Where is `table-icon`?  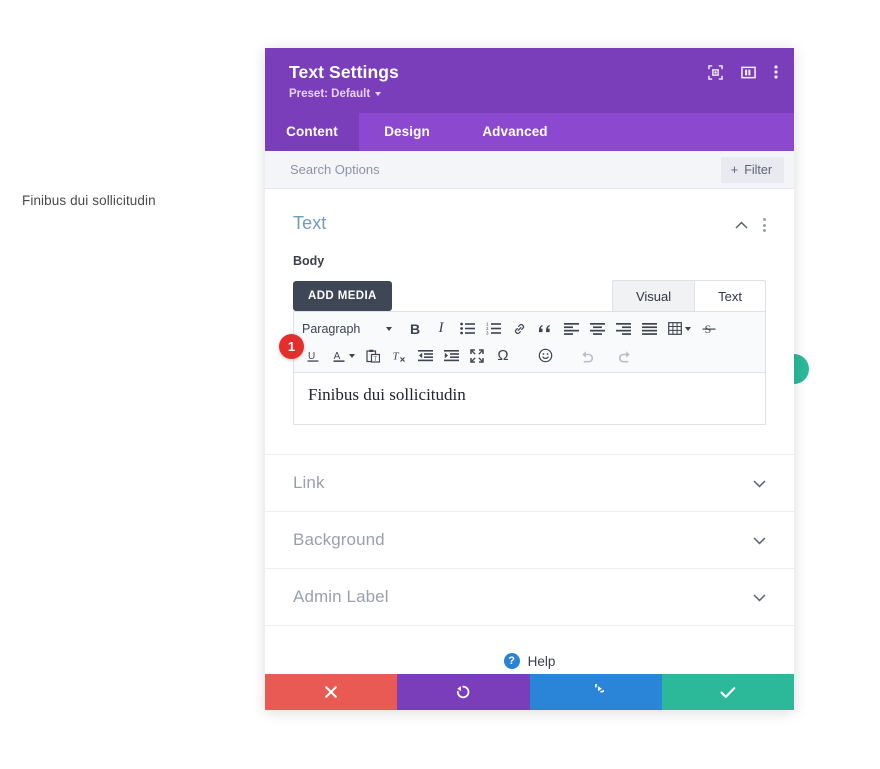
table-icon is located at coordinates (679, 329).